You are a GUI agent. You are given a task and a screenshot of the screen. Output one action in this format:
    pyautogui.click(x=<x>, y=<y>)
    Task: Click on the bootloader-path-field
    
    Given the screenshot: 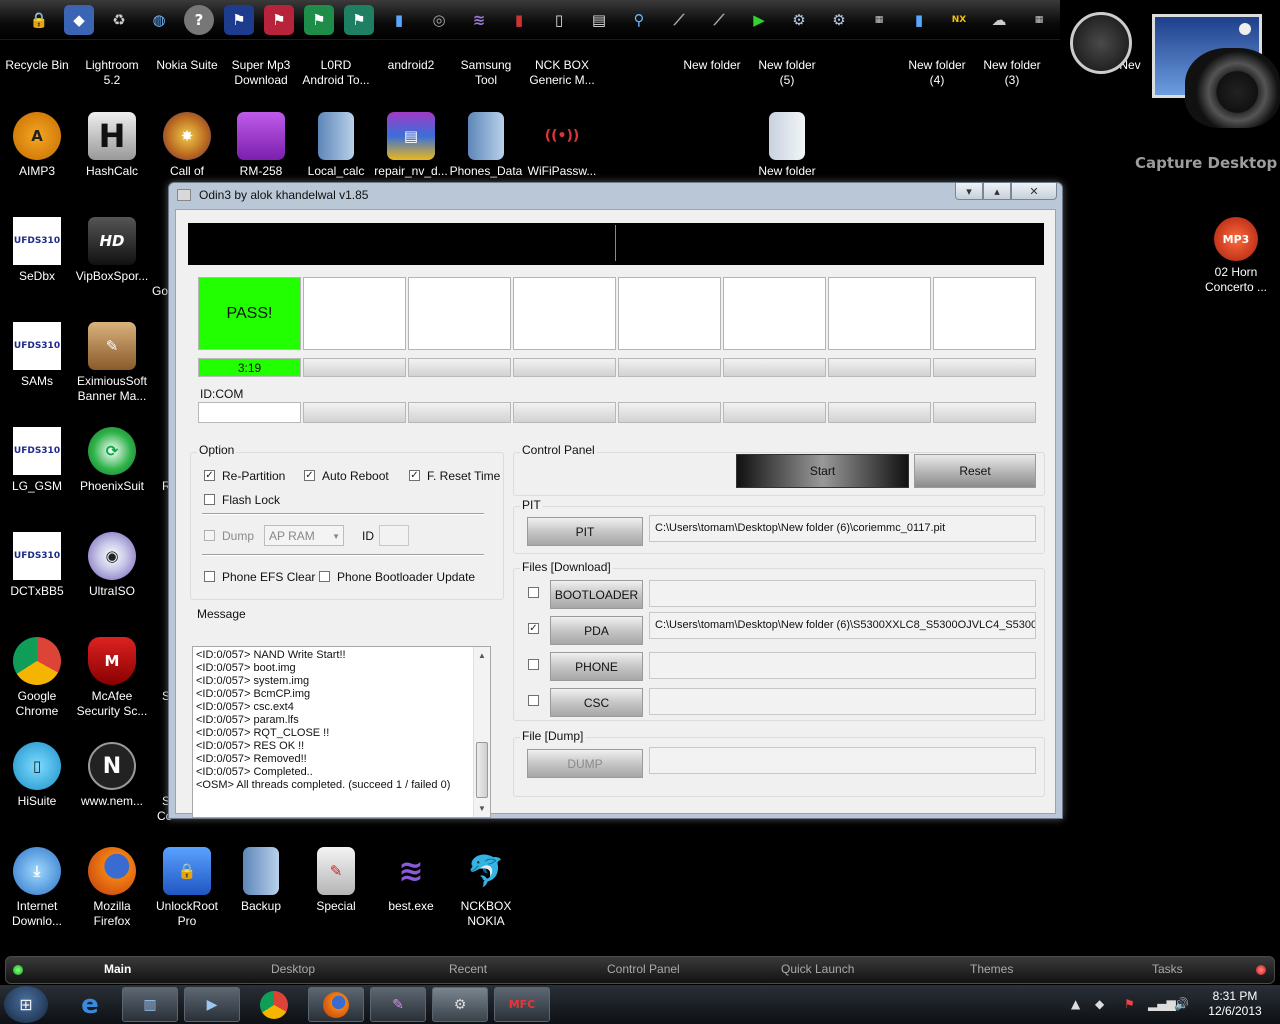 What is the action you would take?
    pyautogui.click(x=842, y=593)
    